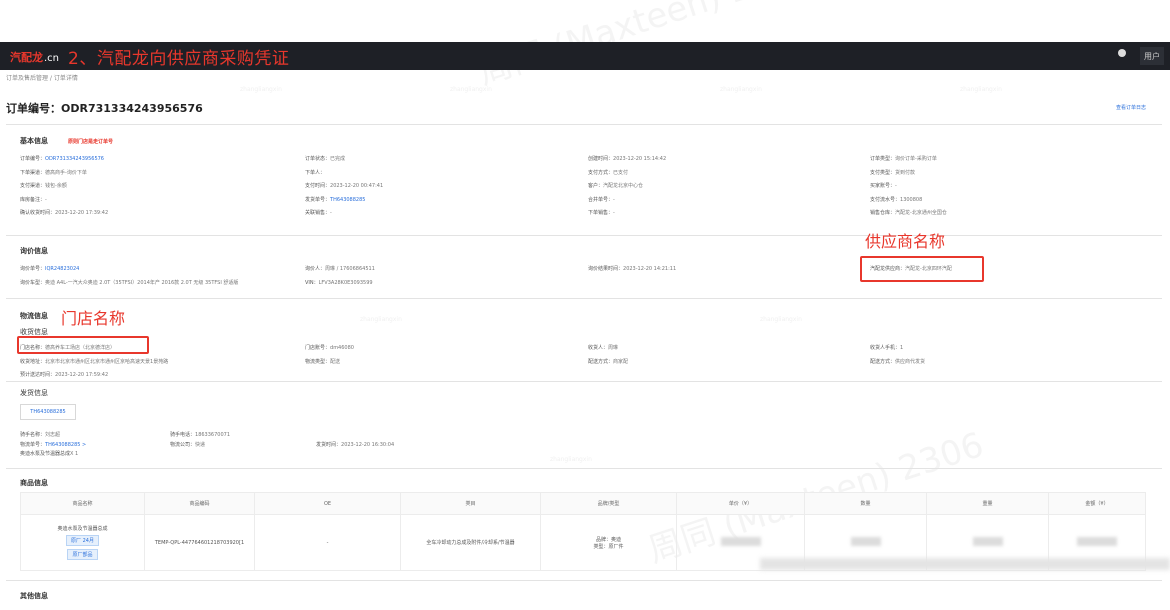 This screenshot has height=610, width=1170. I want to click on col-header: 品牌/类型, so click(608, 503).